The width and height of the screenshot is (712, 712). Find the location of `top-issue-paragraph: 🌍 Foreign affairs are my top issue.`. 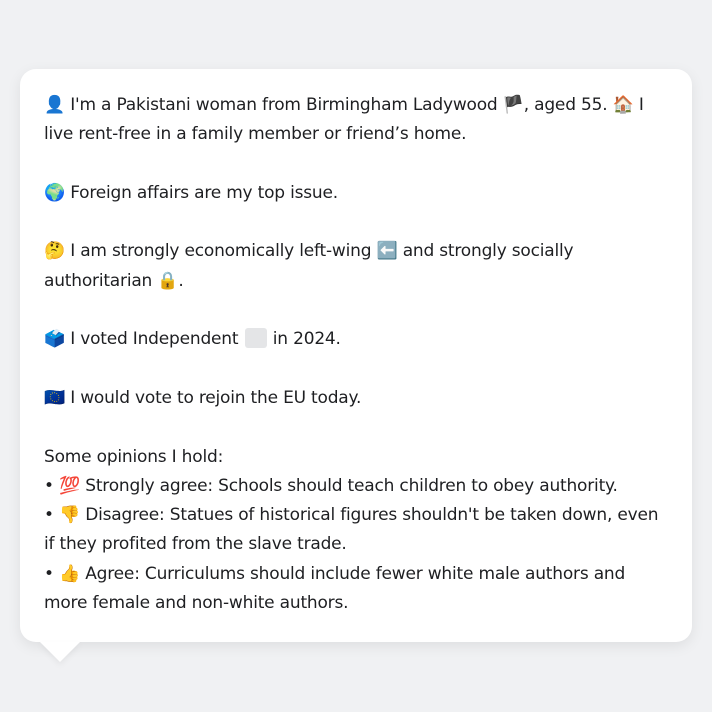

top-issue-paragraph: 🌍 Foreign affairs are my top issue. is located at coordinates (358, 193).